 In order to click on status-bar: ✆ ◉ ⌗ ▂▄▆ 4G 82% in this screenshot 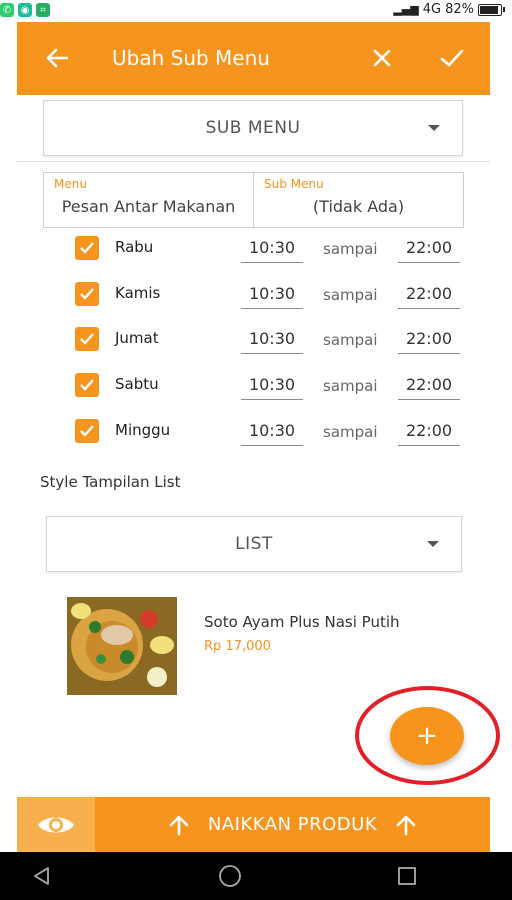, I will do `click(256, 11)`.